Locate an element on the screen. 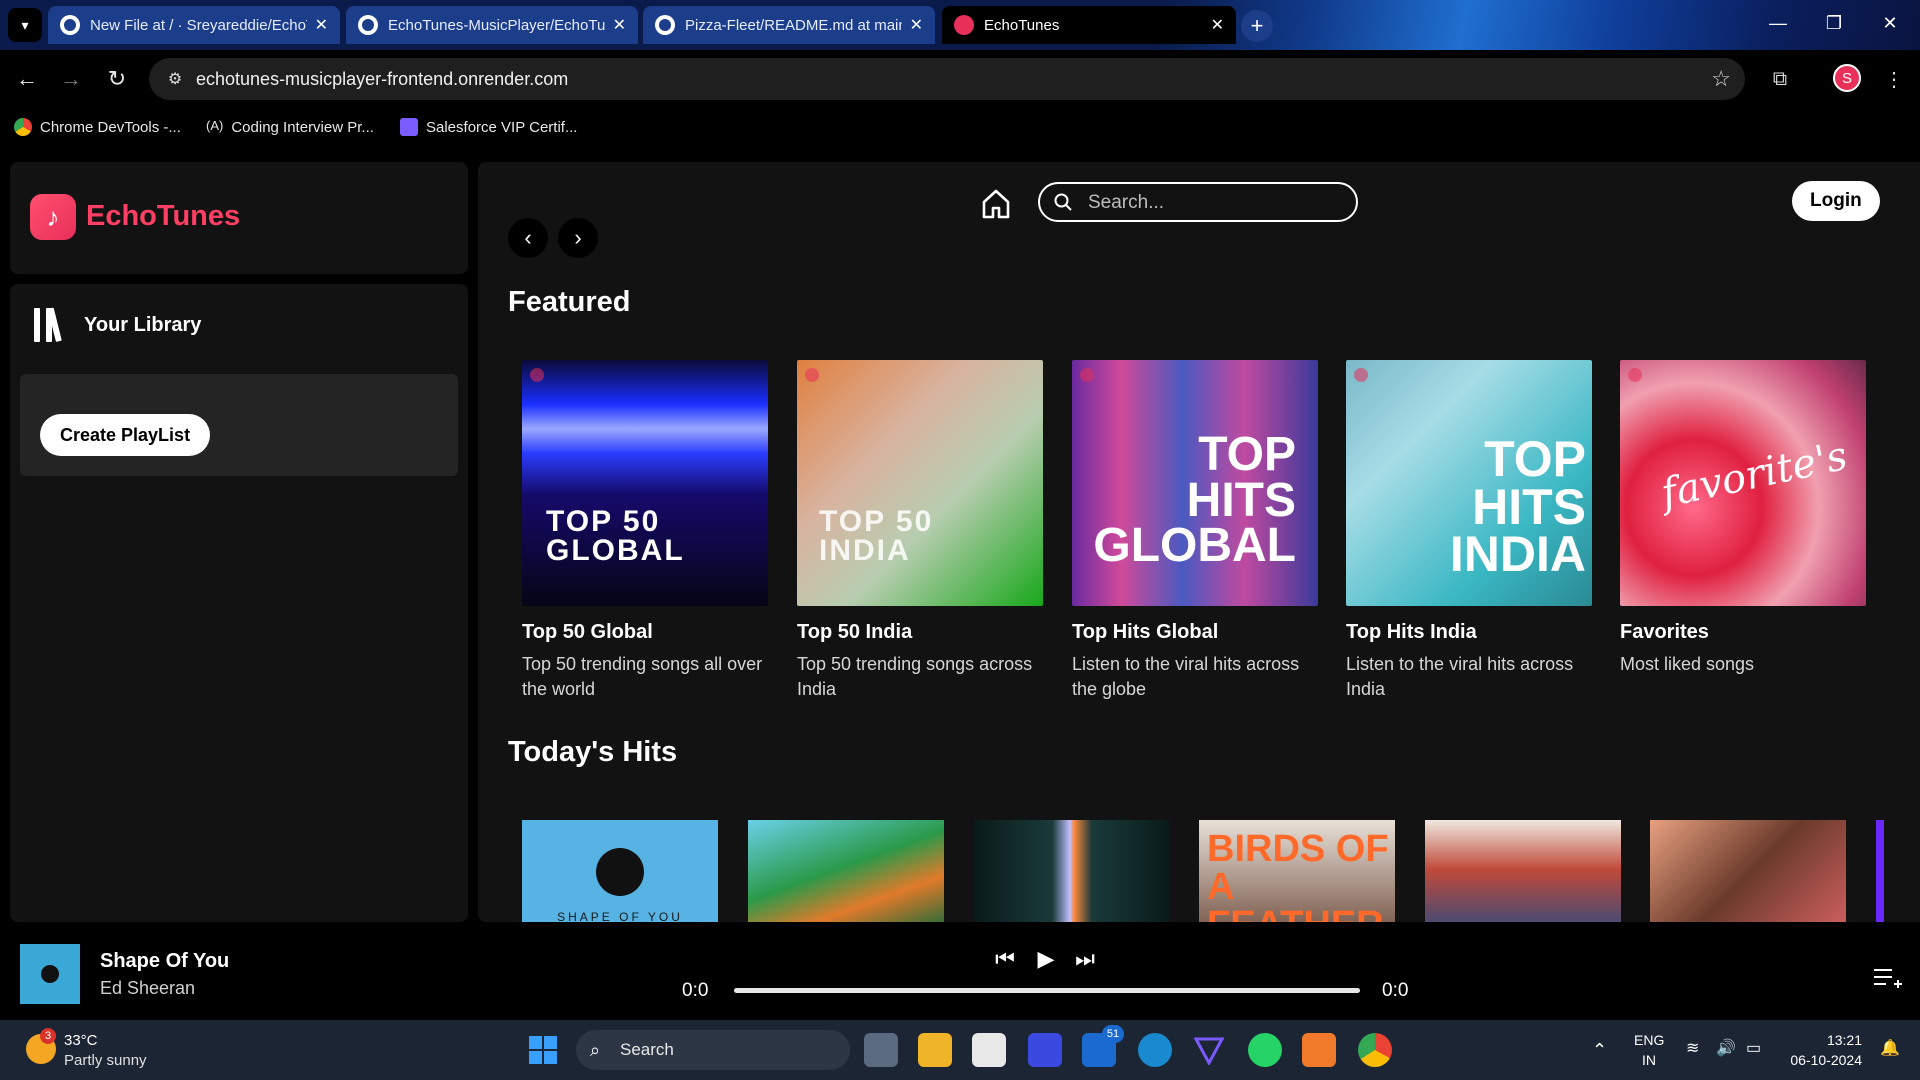 The image size is (1920, 1080). vpn-icon is located at coordinates (1209, 1050).